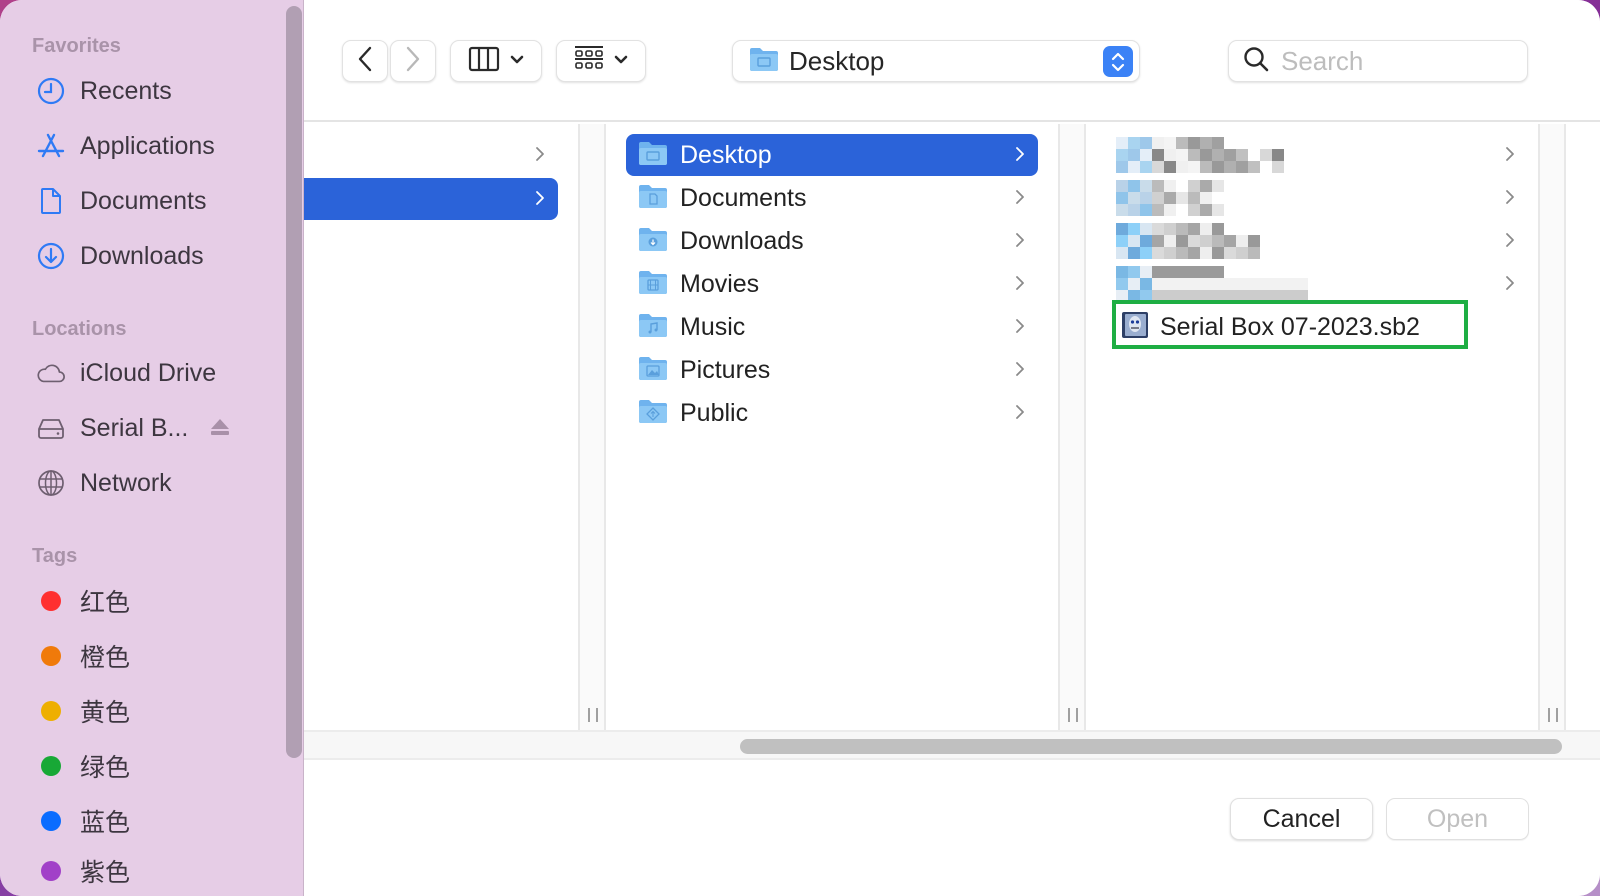 Image resolution: width=1600 pixels, height=896 pixels. What do you see at coordinates (832, 241) in the screenshot?
I see `folder-row-downloads: Downloads` at bounding box center [832, 241].